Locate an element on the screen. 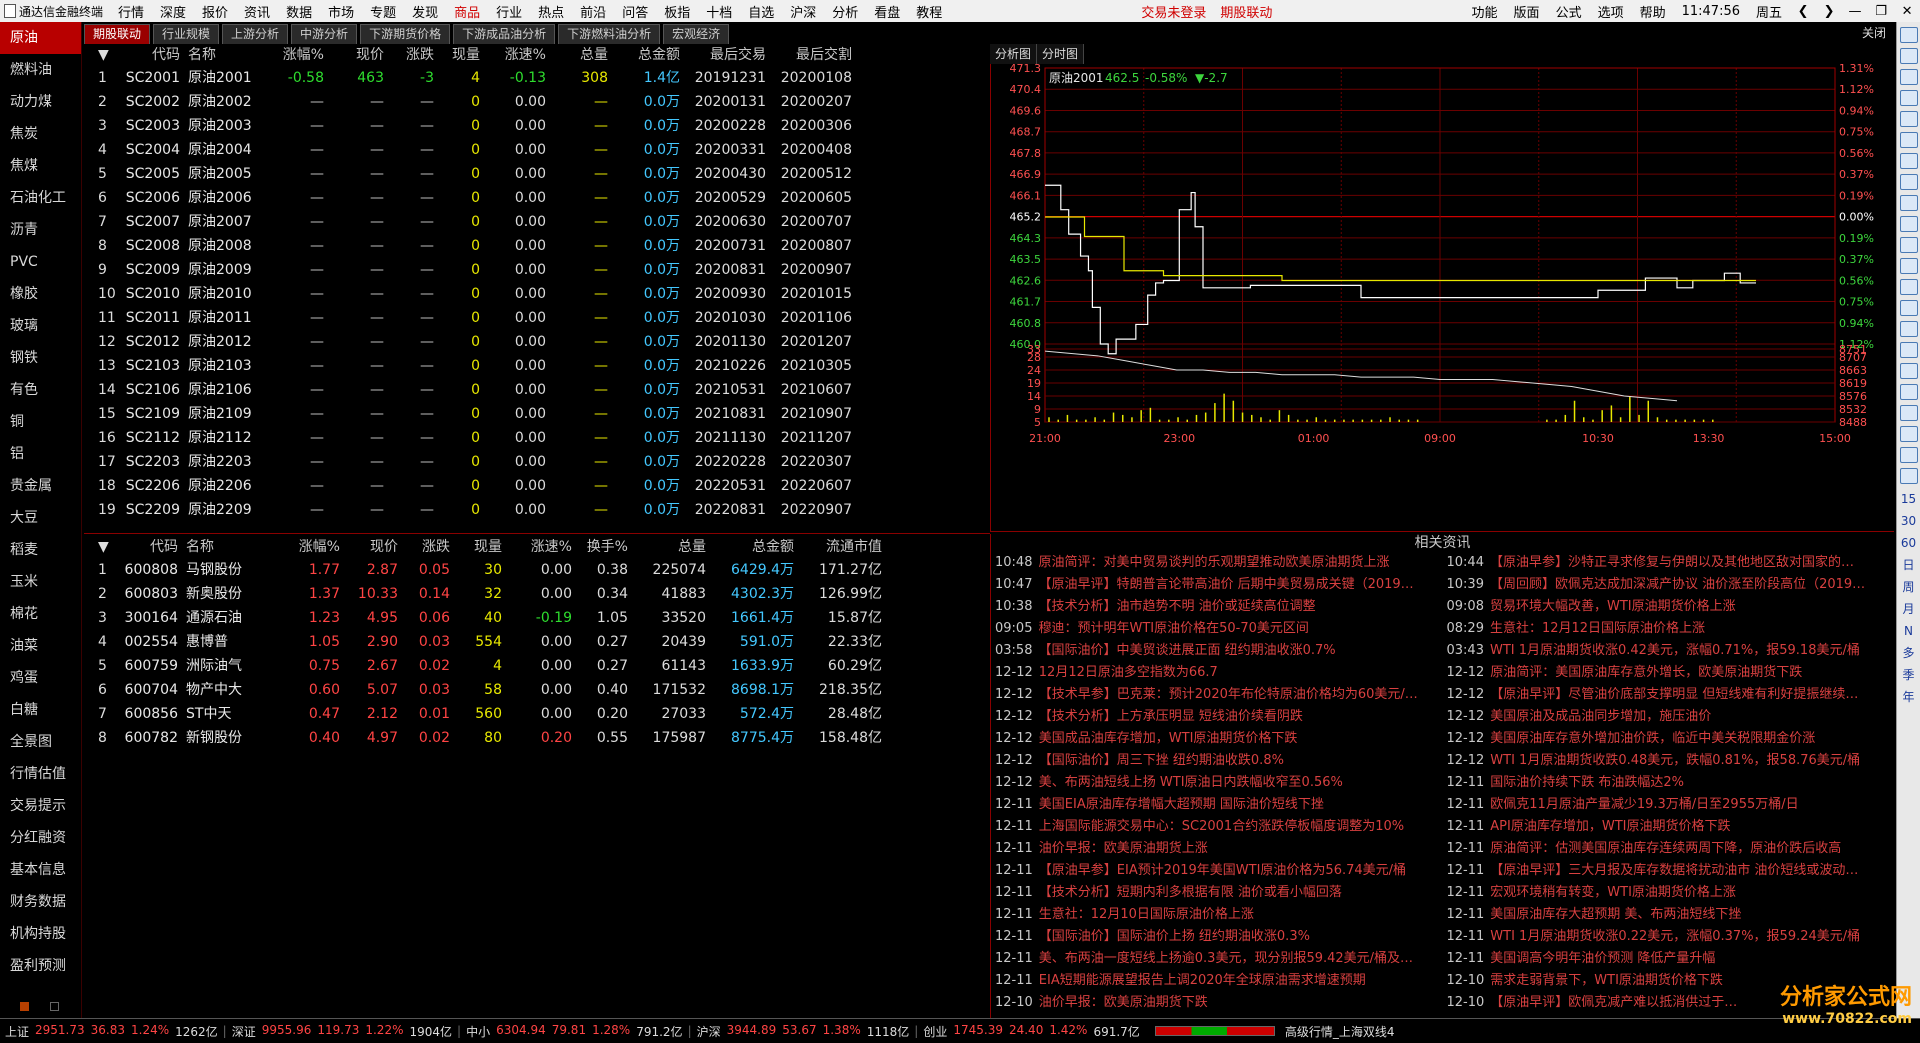 This screenshot has width=1920, height=1043. left-nav-item: 机构持股 is located at coordinates (40, 934).